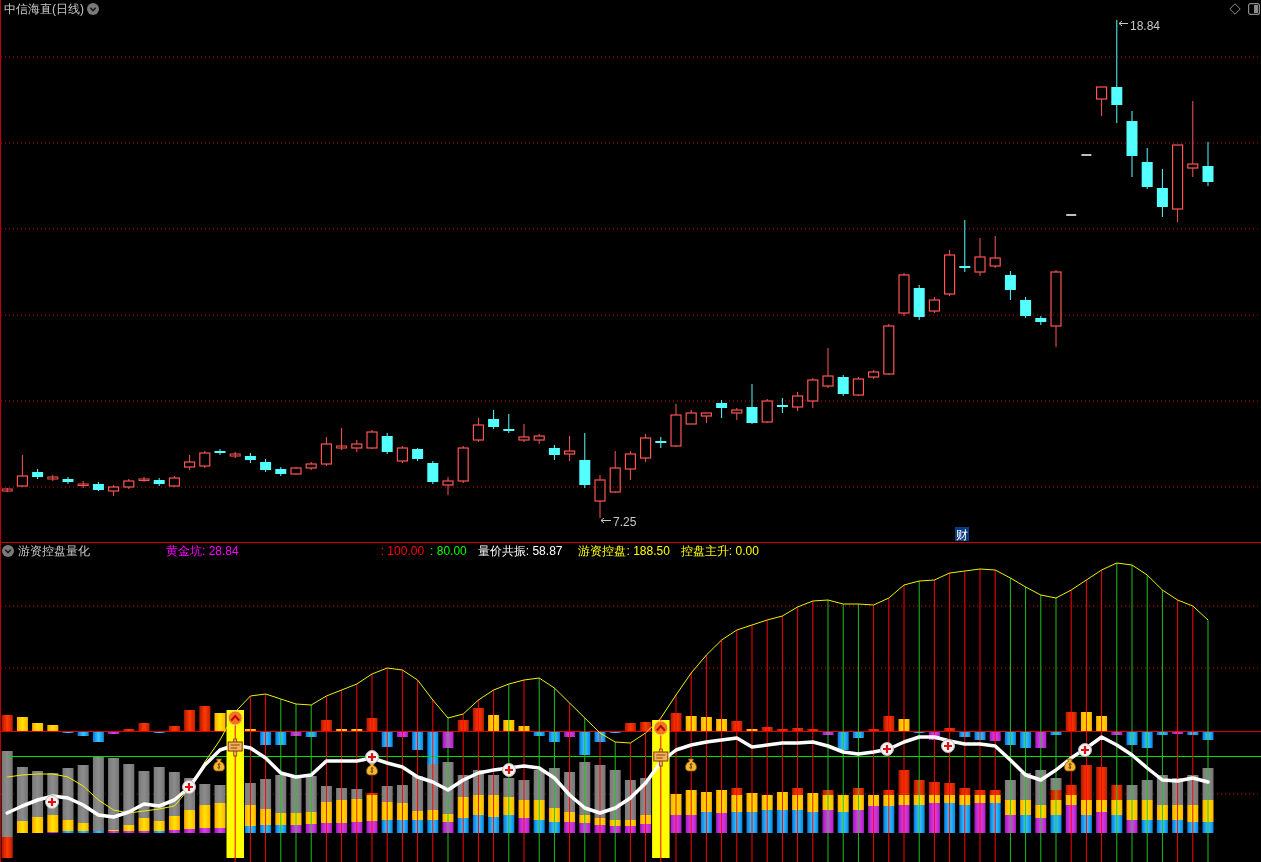 The height and width of the screenshot is (862, 1261). I want to click on window-title: 中信海直(日线), so click(44, 9).